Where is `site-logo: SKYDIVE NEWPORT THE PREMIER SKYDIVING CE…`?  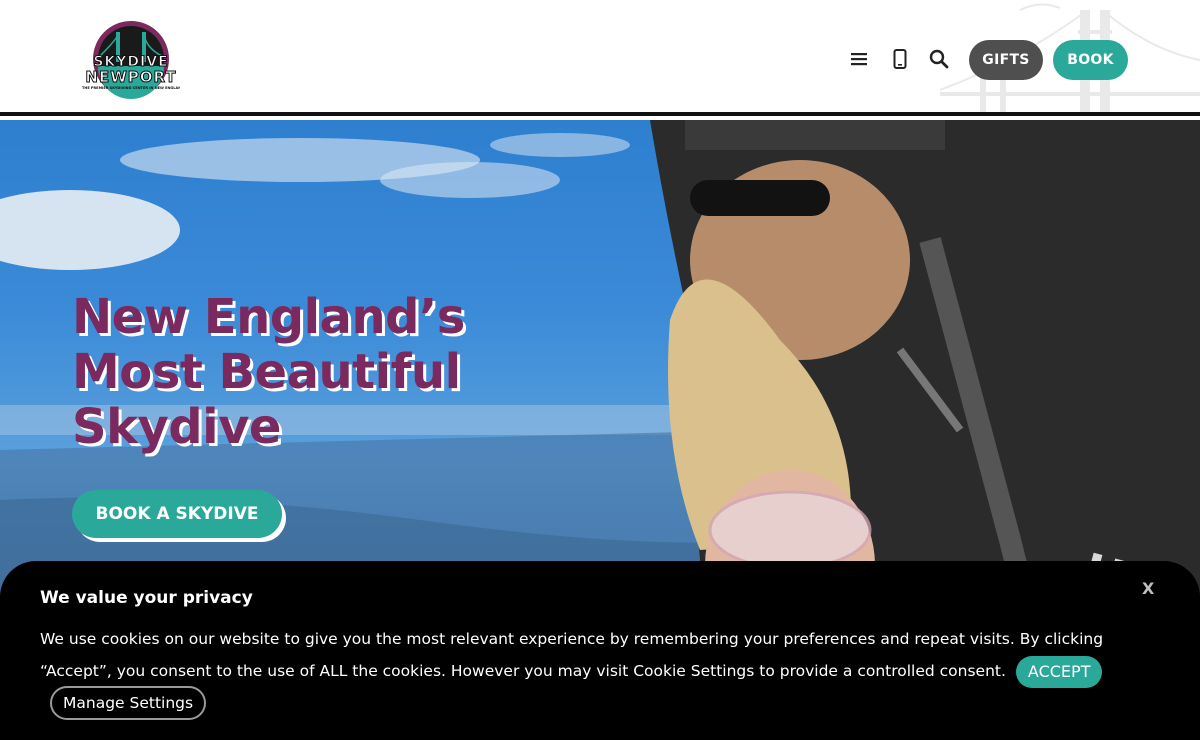 site-logo: SKYDIVE NEWPORT THE PREMIER SKYDIVING CE… is located at coordinates (131, 60).